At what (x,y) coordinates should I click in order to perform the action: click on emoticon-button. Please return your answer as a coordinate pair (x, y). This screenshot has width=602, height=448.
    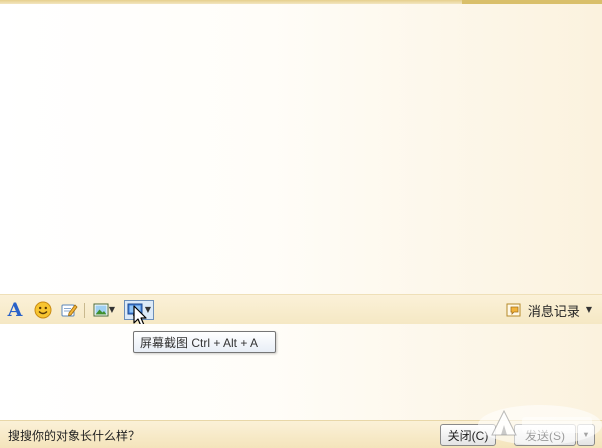
    Looking at the image, I should click on (43, 310).